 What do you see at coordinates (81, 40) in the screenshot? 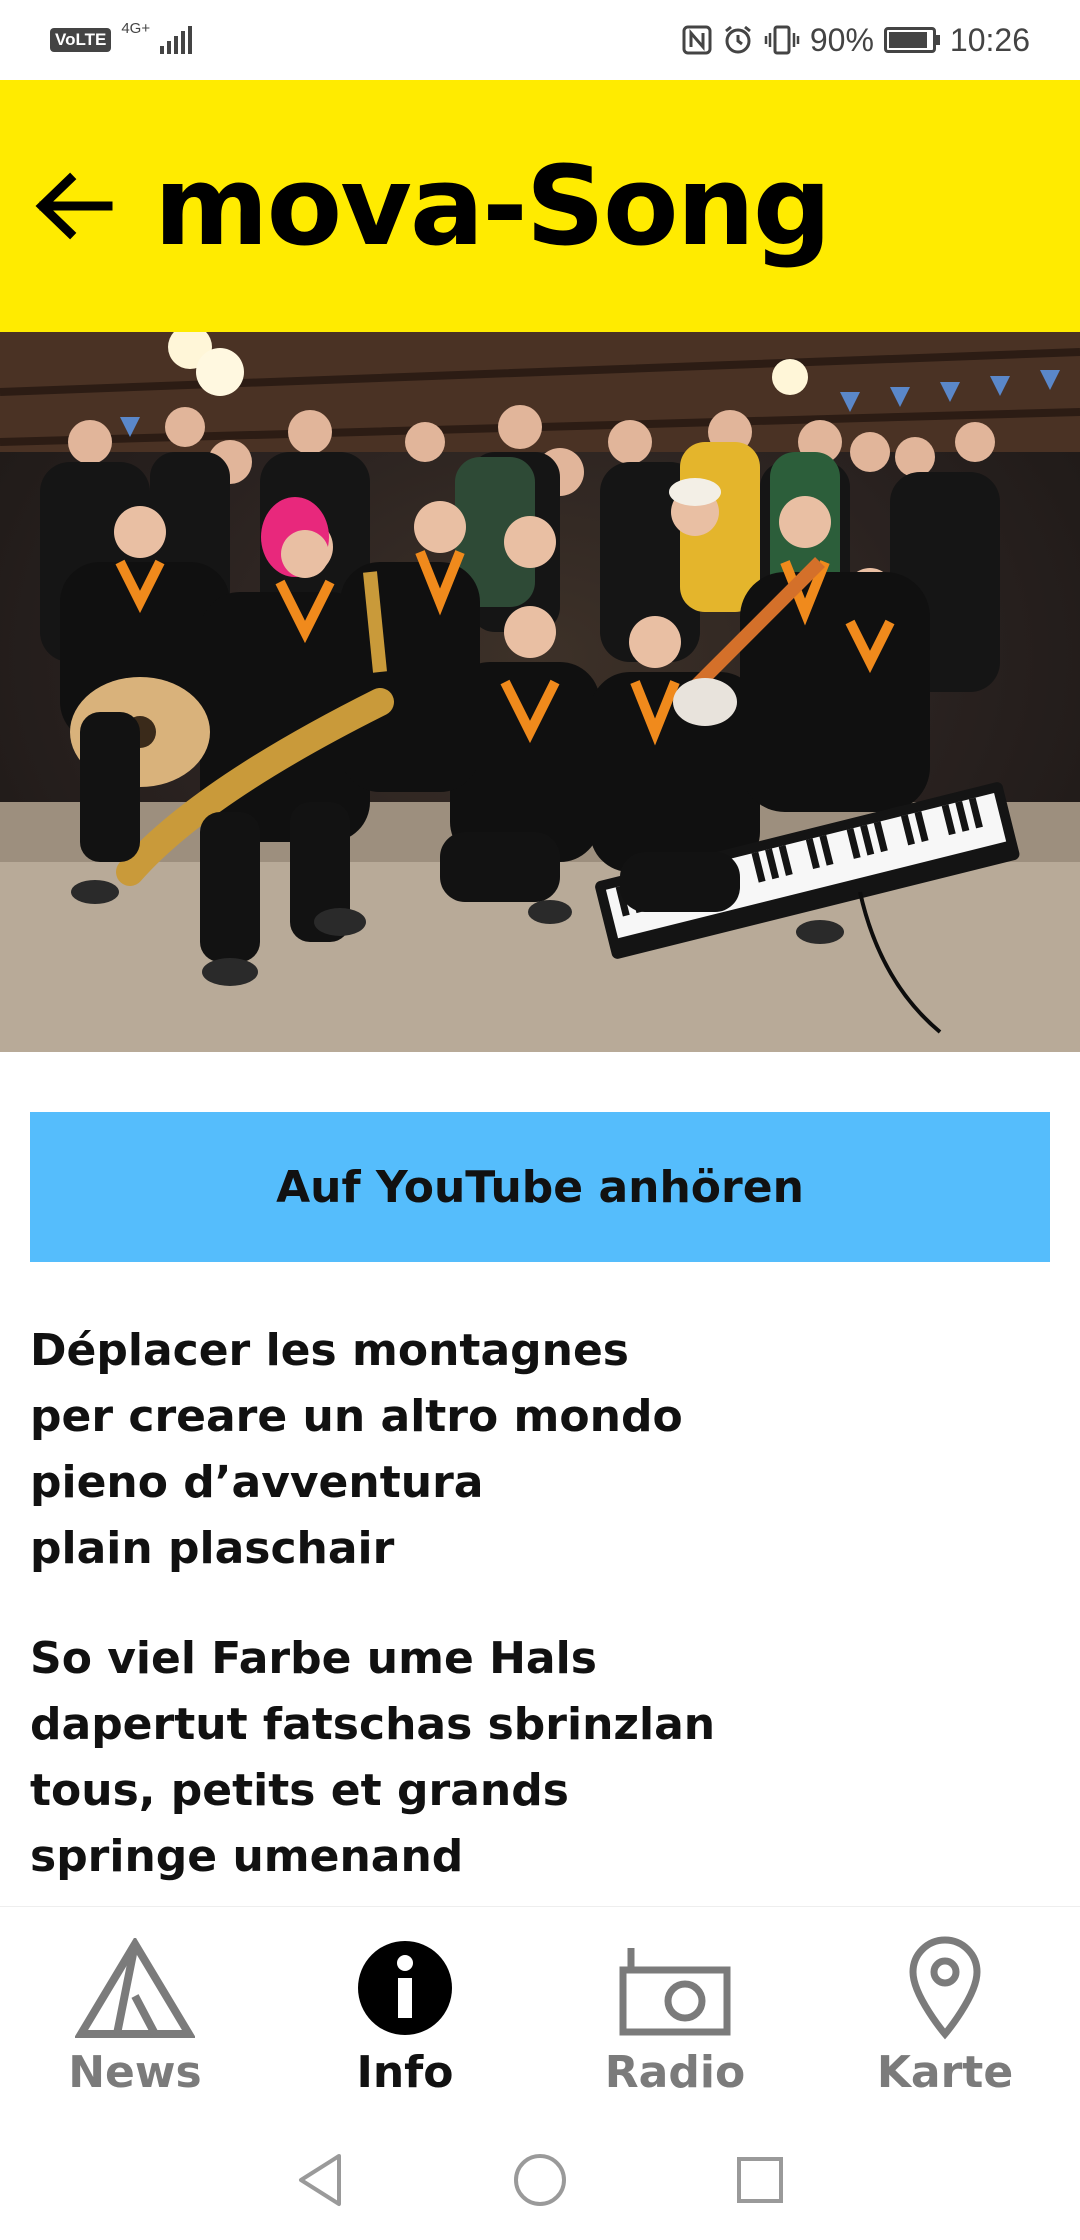
I see `volte-badge: VoLTE` at bounding box center [81, 40].